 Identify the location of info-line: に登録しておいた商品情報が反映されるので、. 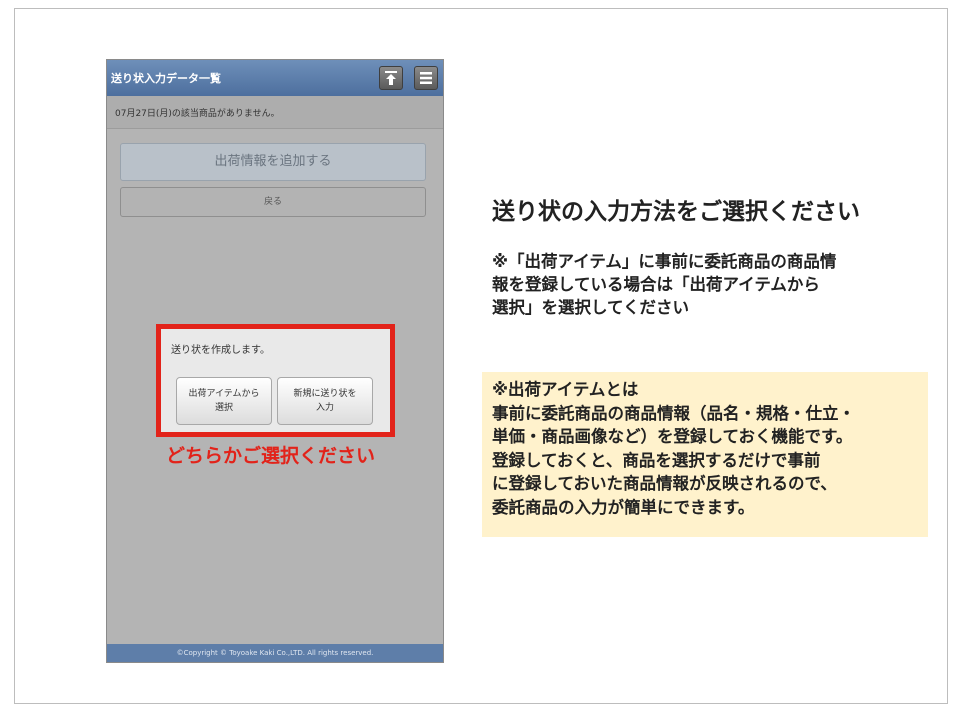
(664, 483).